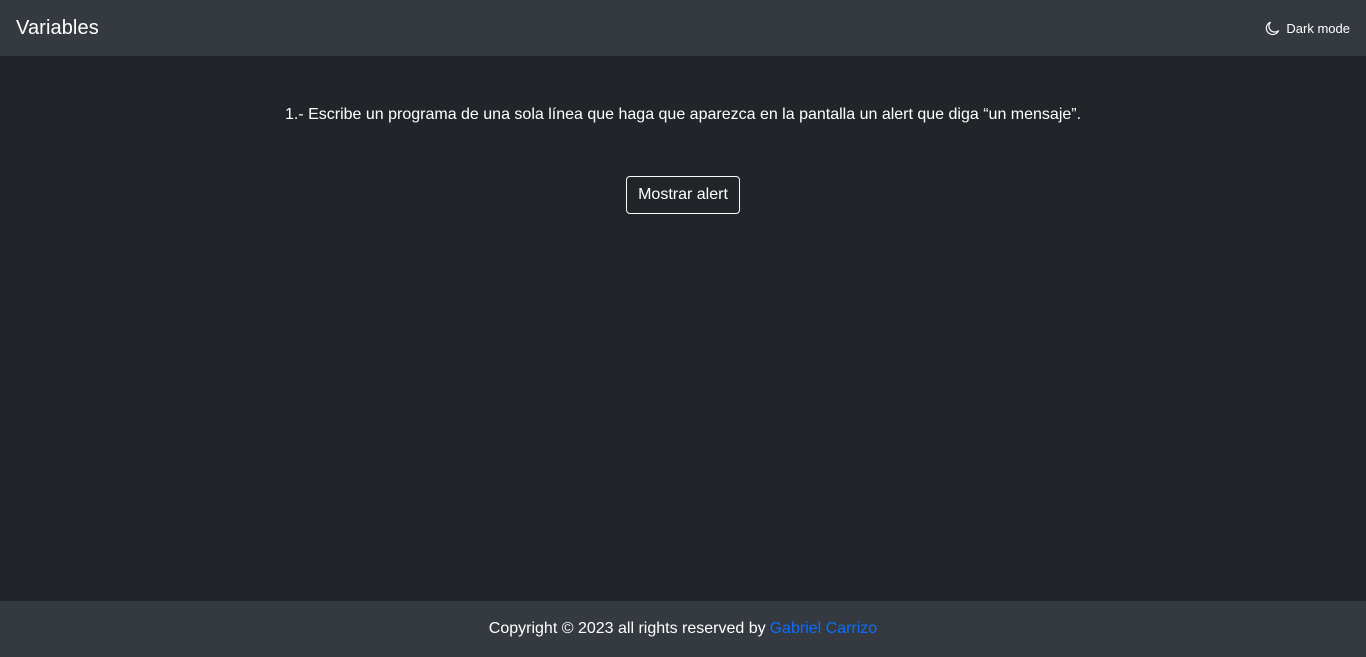 Image resolution: width=1366 pixels, height=657 pixels. What do you see at coordinates (683, 28) in the screenshot?
I see `top-navbar: Variables Dark mode` at bounding box center [683, 28].